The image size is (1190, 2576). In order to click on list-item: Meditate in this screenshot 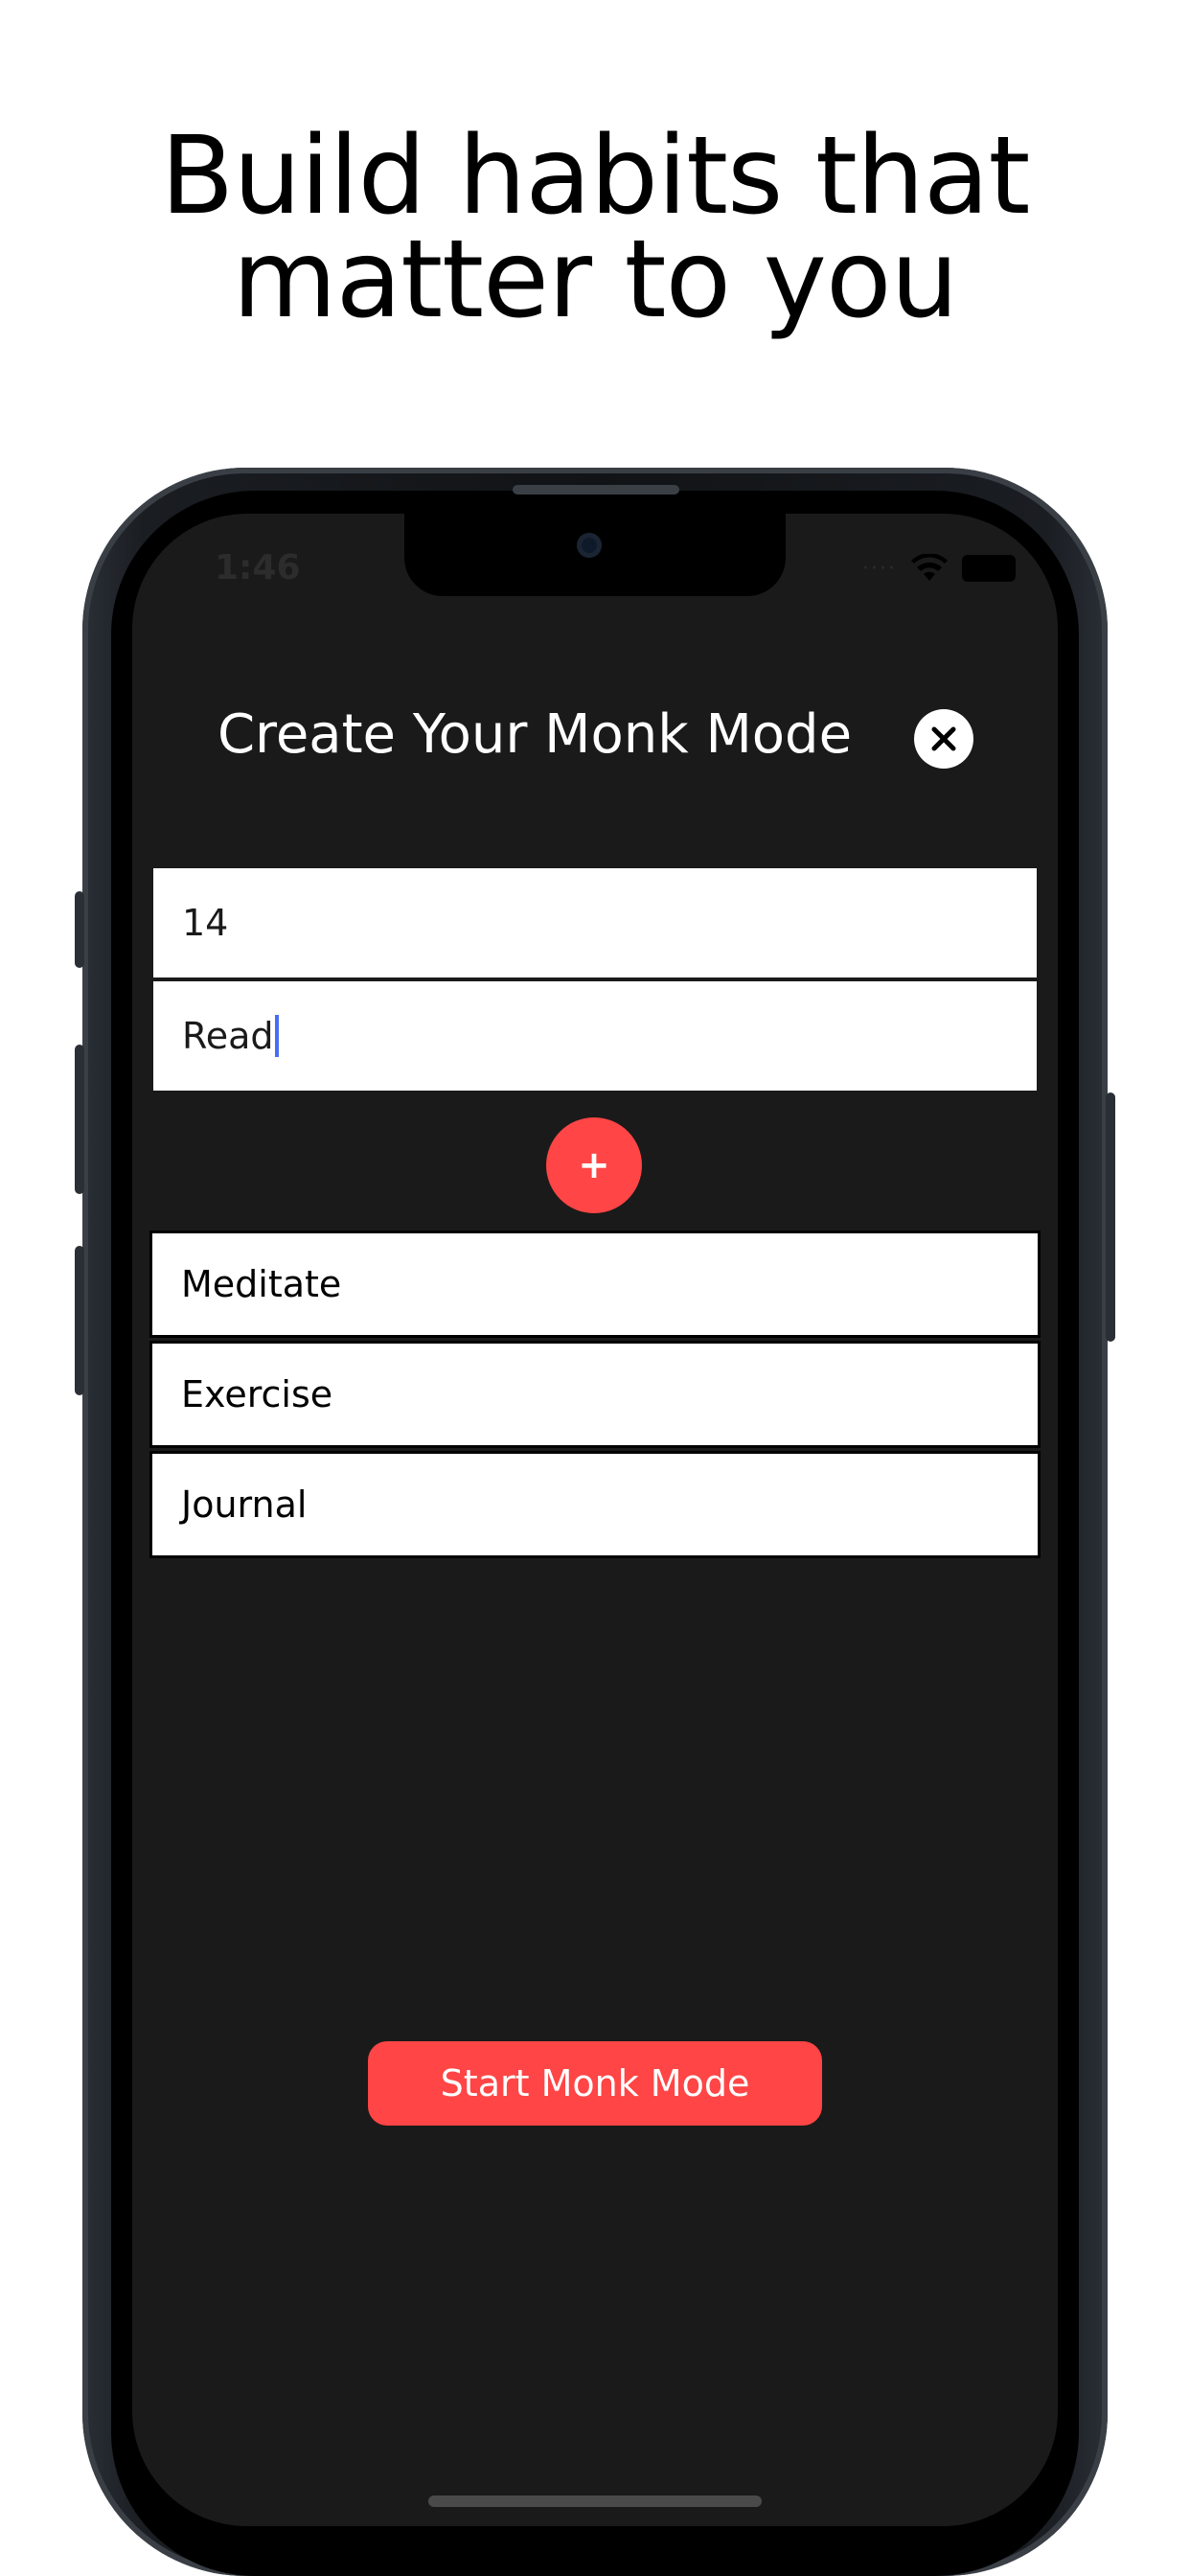, I will do `click(595, 1284)`.